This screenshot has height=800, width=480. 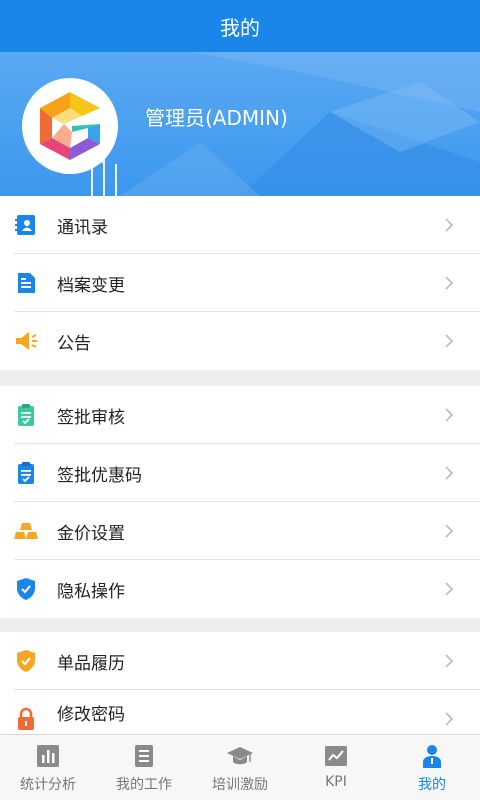 What do you see at coordinates (336, 782) in the screenshot?
I see `tab-label: KPI` at bounding box center [336, 782].